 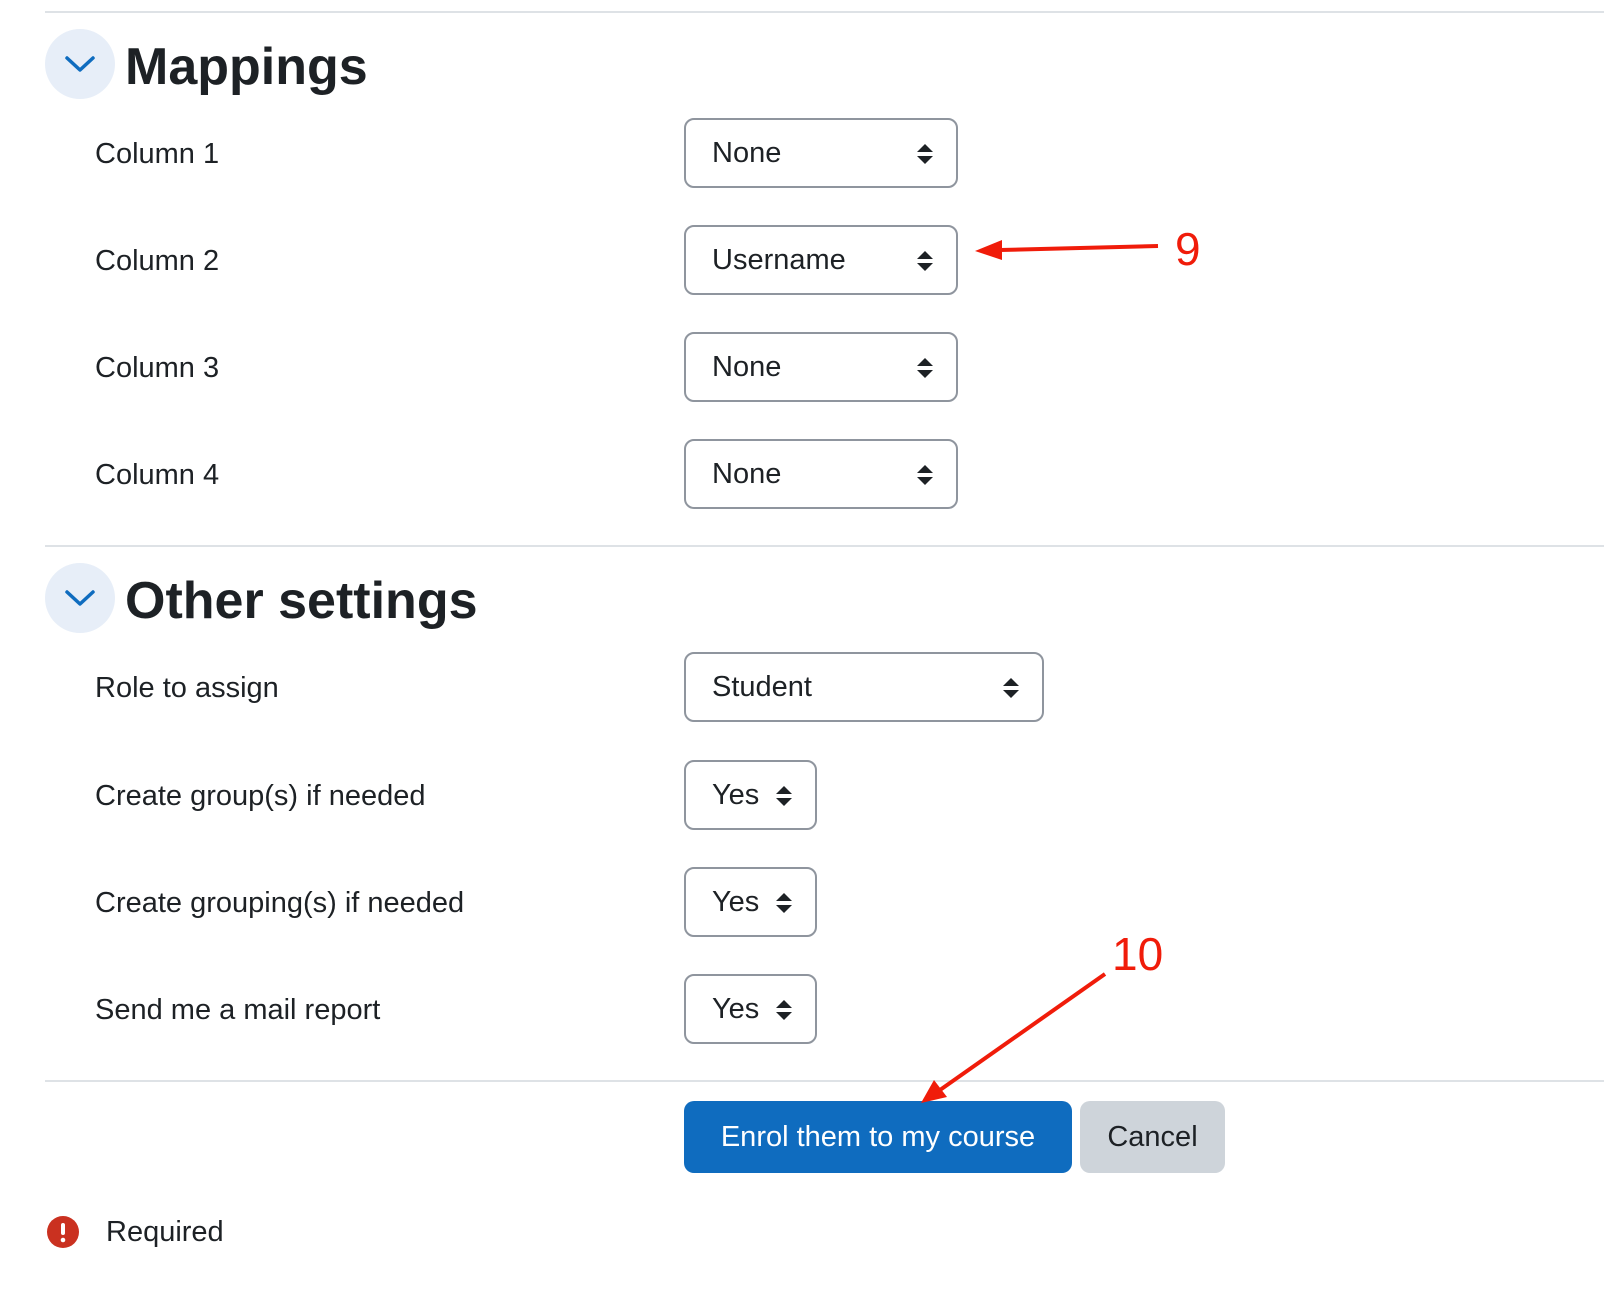 What do you see at coordinates (762, 686) in the screenshot?
I see `role-value: Student` at bounding box center [762, 686].